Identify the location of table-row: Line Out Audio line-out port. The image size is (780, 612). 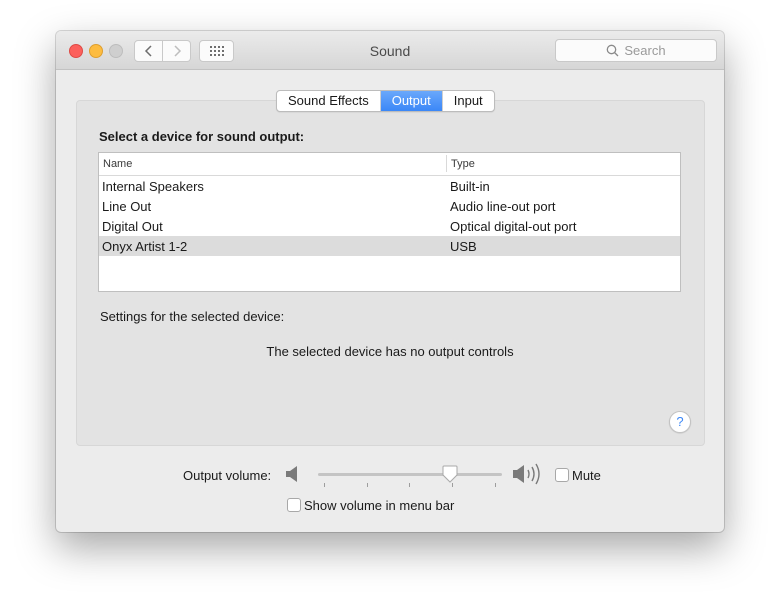
(389, 206).